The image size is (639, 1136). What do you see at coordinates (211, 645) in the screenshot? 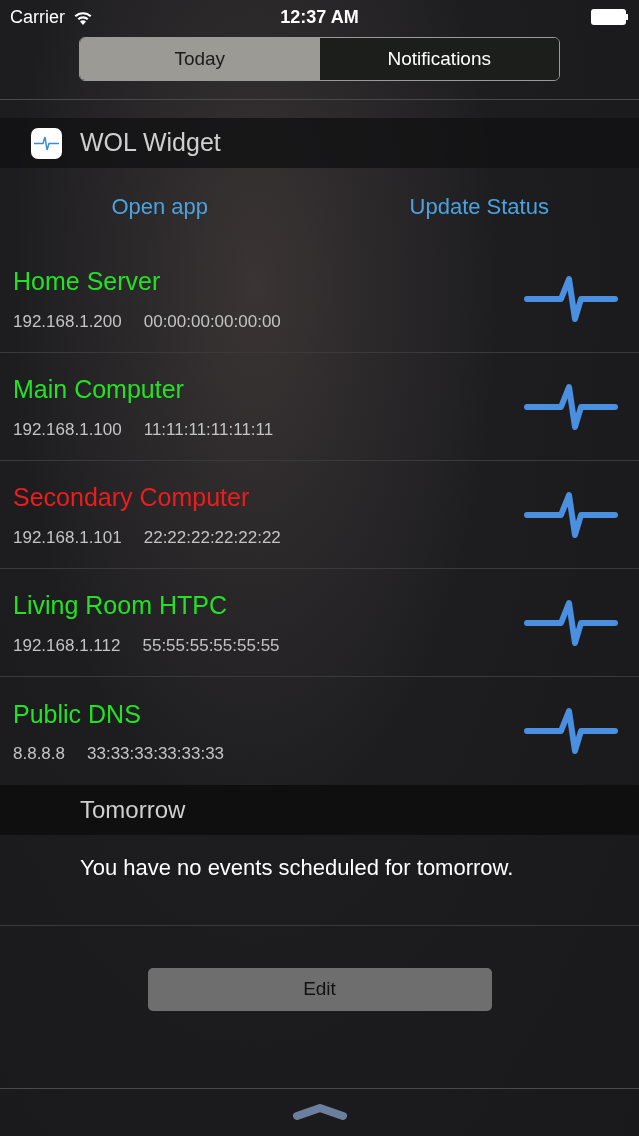
I see `mac-address: 55:55:55:55:55:55` at bounding box center [211, 645].